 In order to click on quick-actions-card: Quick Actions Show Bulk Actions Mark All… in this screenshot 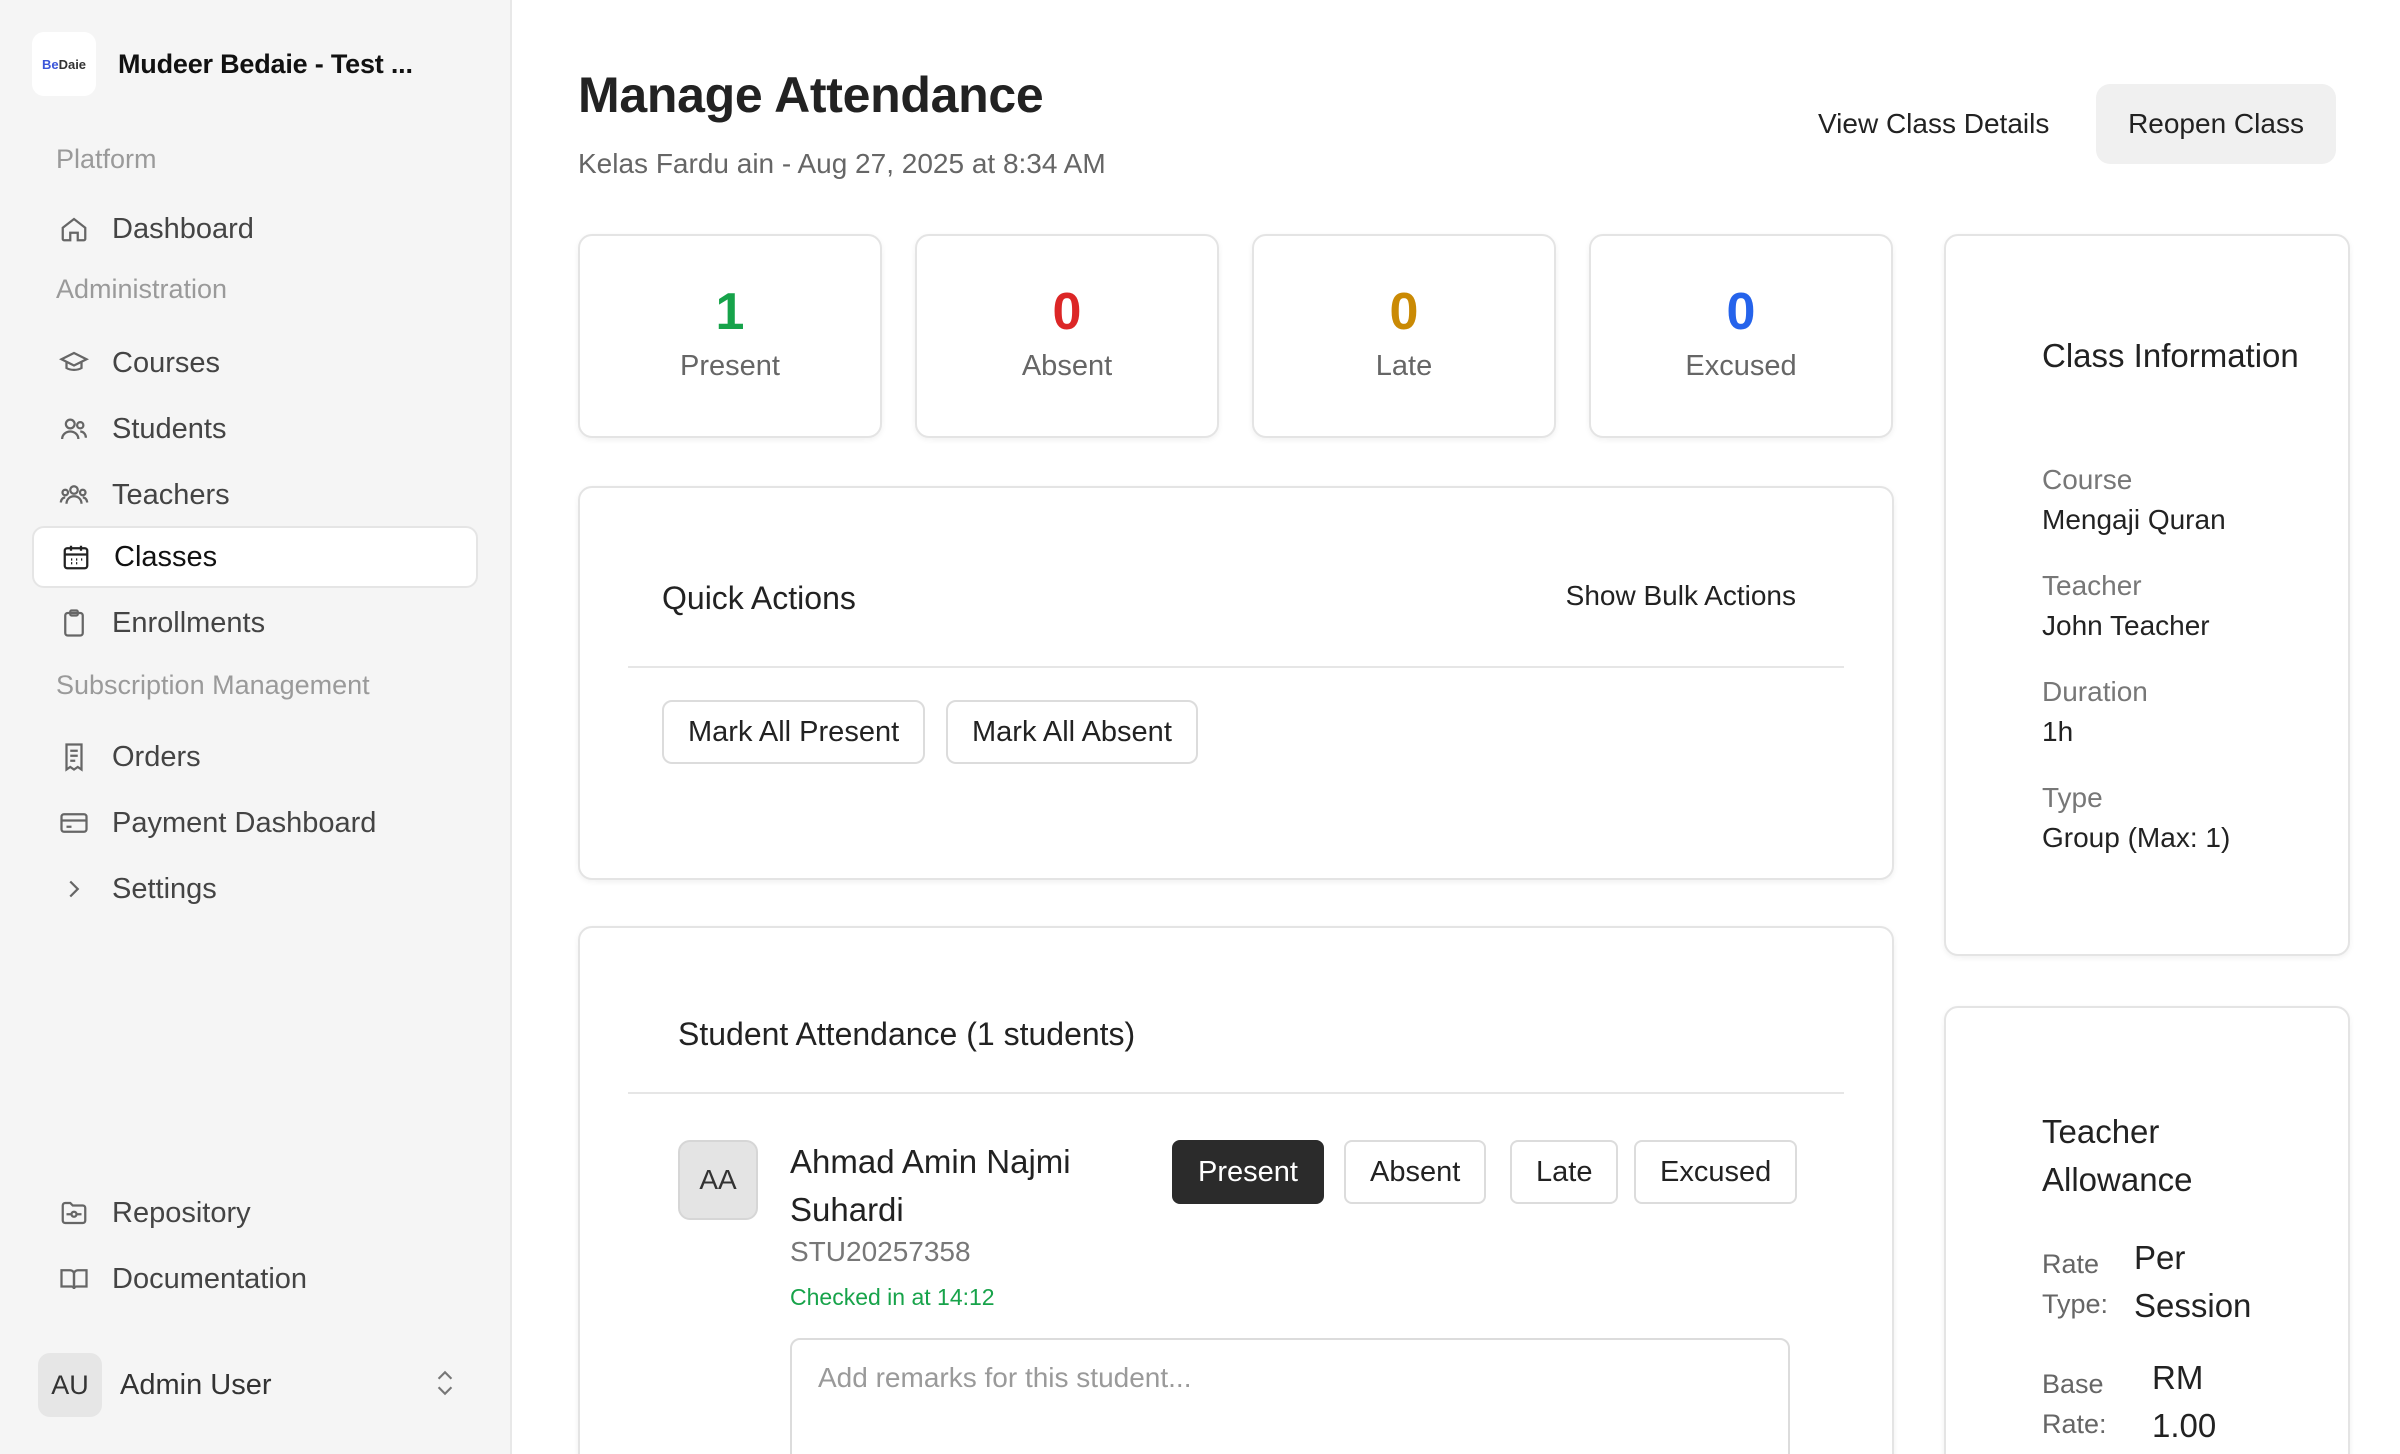, I will do `click(1236, 683)`.